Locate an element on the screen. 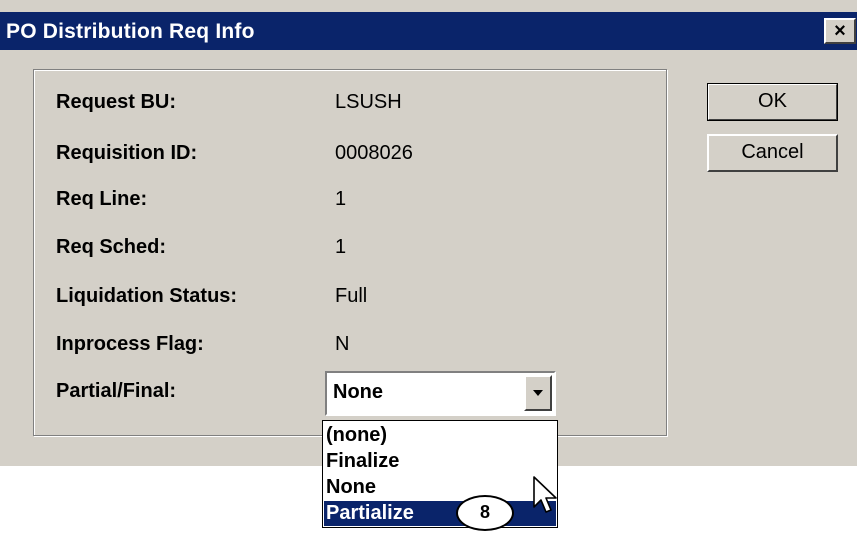 The height and width of the screenshot is (551, 857). inprocess-flag-value: N is located at coordinates (342, 344).